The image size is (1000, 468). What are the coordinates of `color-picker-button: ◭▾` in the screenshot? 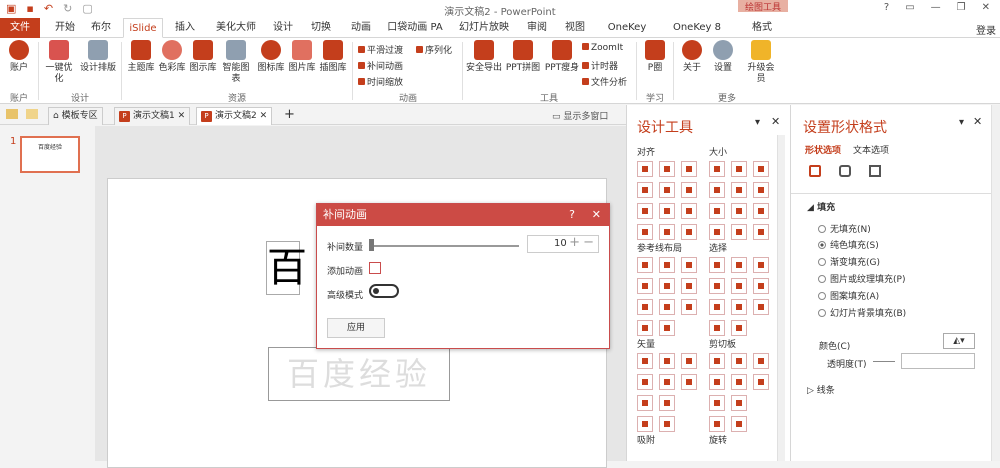 It's located at (959, 341).